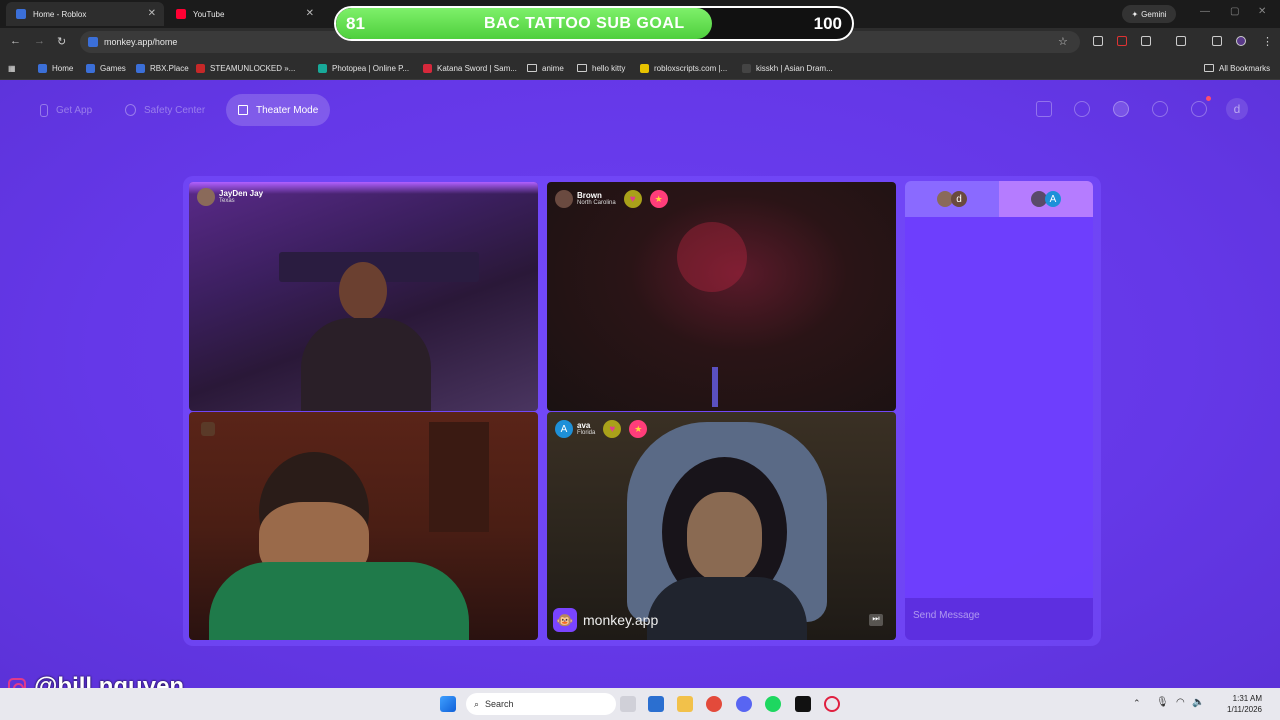 Image resolution: width=1280 pixels, height=720 pixels. Describe the element at coordinates (355, 23) in the screenshot. I see `sub-goal-current: 81` at that location.